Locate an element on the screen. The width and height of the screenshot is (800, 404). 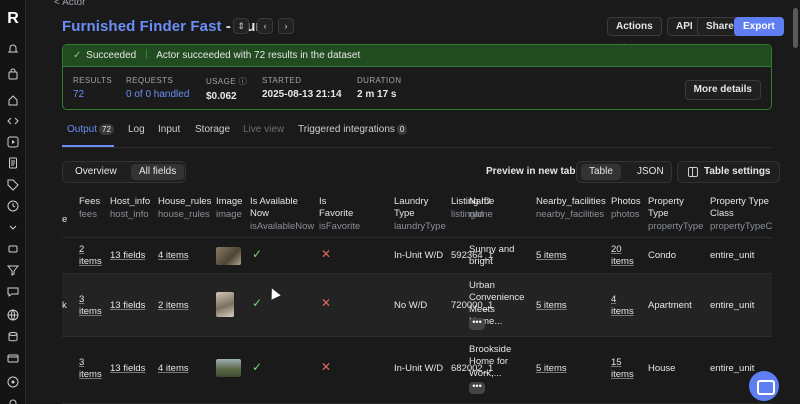
column-header: Fees fees is located at coordinates (89, 208).